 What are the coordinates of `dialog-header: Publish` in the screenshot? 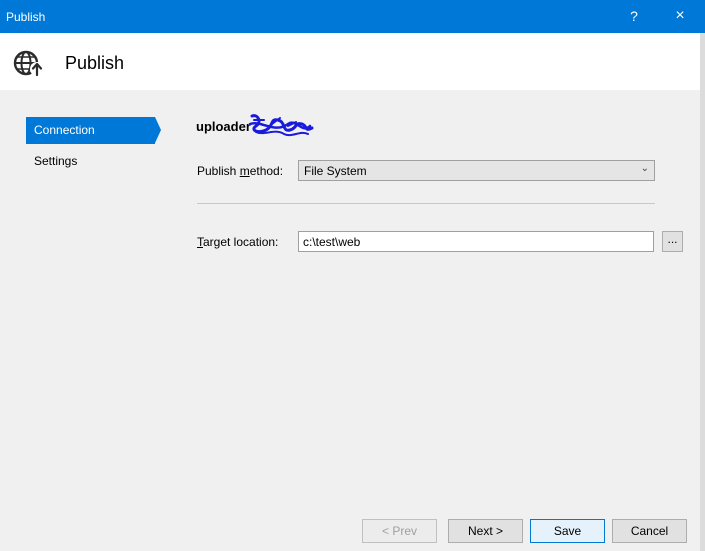 It's located at (350, 61).